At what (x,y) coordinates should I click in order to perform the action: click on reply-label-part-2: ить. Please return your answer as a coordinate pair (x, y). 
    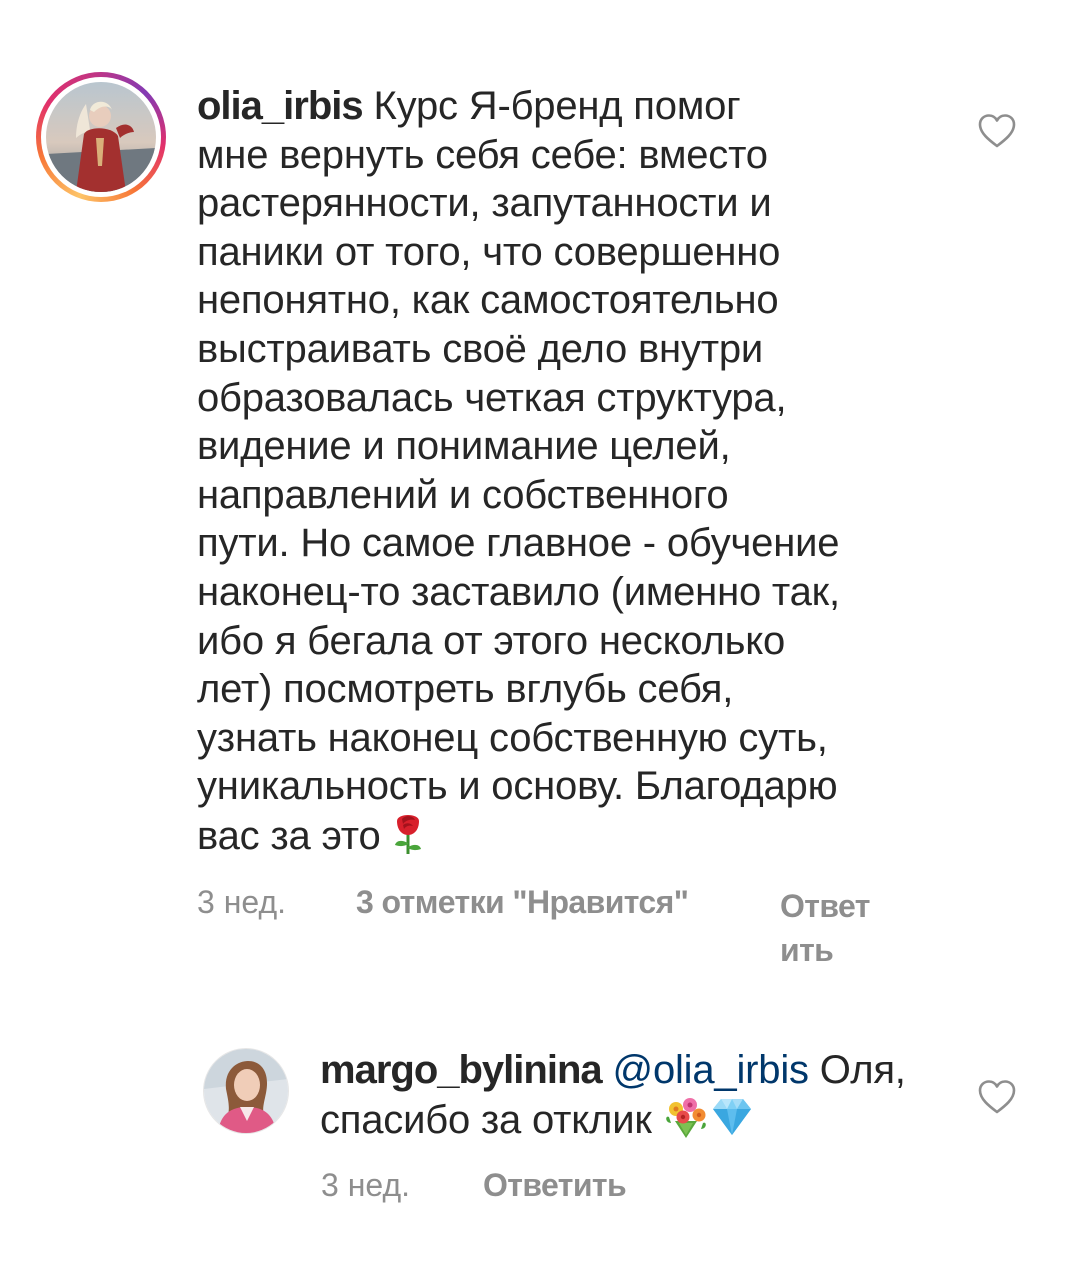
    Looking at the image, I should click on (807, 950).